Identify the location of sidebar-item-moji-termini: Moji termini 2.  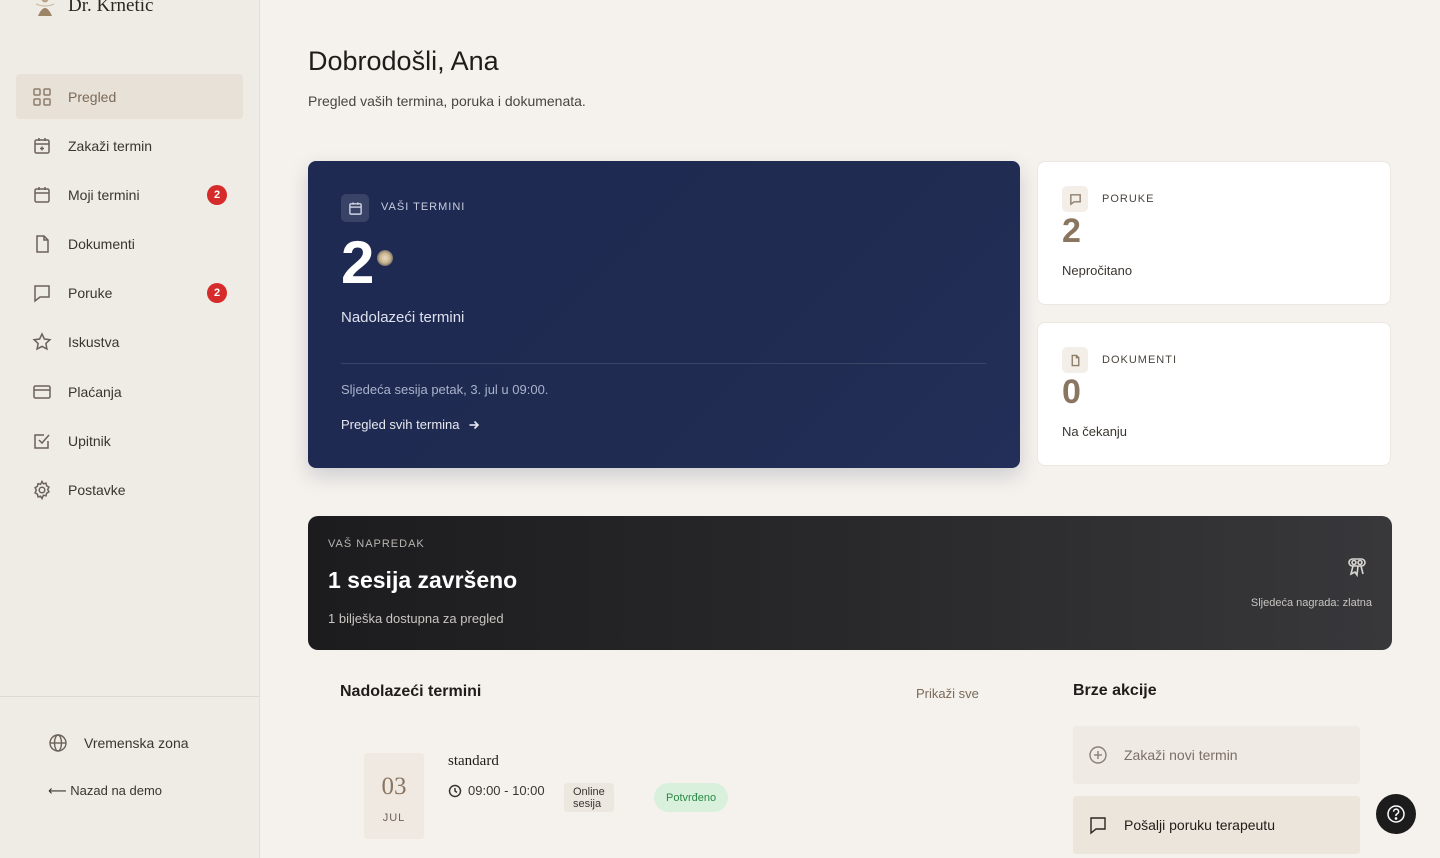
(129, 194).